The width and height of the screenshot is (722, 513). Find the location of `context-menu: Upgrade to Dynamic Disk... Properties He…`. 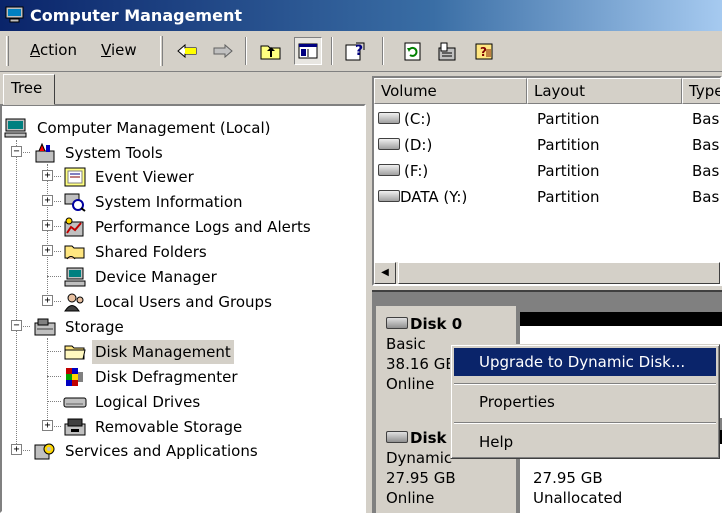

context-menu: Upgrade to Dynamic Disk... Properties He… is located at coordinates (585, 401).